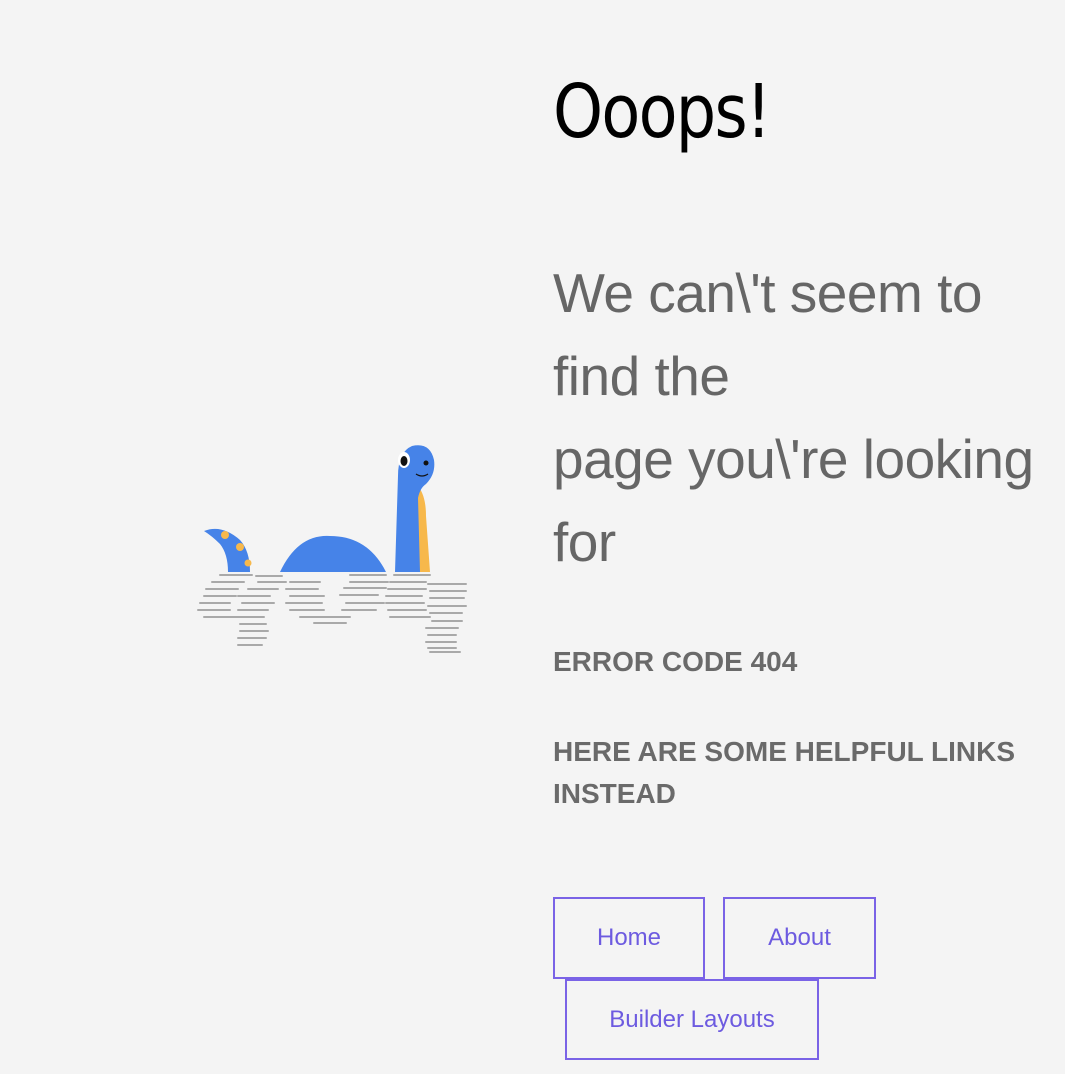 This screenshot has height=1074, width=1065. Describe the element at coordinates (799, 938) in the screenshot. I see `about-link-button: About` at that location.